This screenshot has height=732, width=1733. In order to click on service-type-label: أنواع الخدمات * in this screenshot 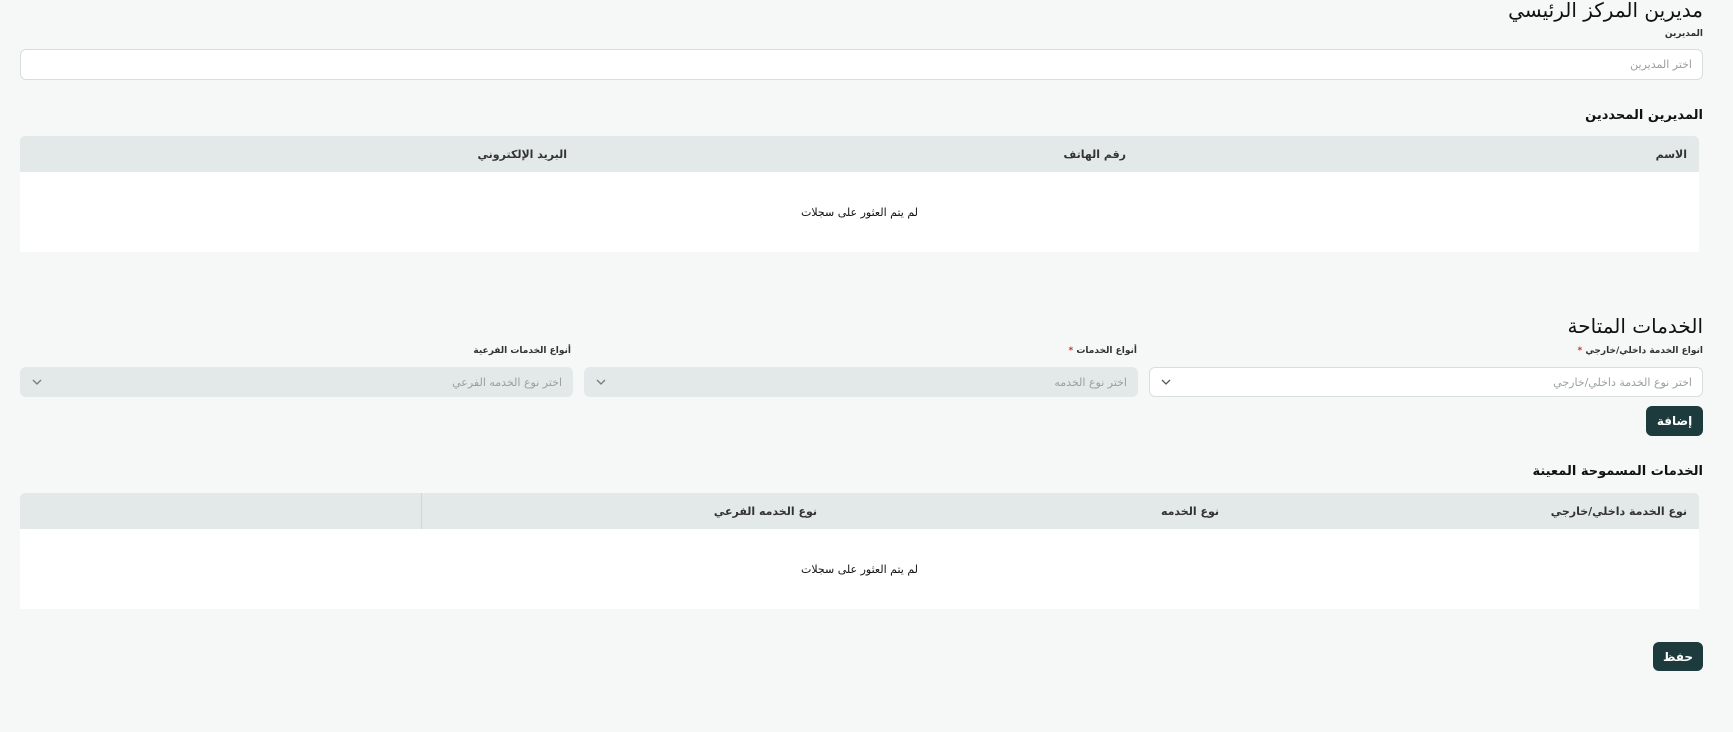, I will do `click(1103, 351)`.